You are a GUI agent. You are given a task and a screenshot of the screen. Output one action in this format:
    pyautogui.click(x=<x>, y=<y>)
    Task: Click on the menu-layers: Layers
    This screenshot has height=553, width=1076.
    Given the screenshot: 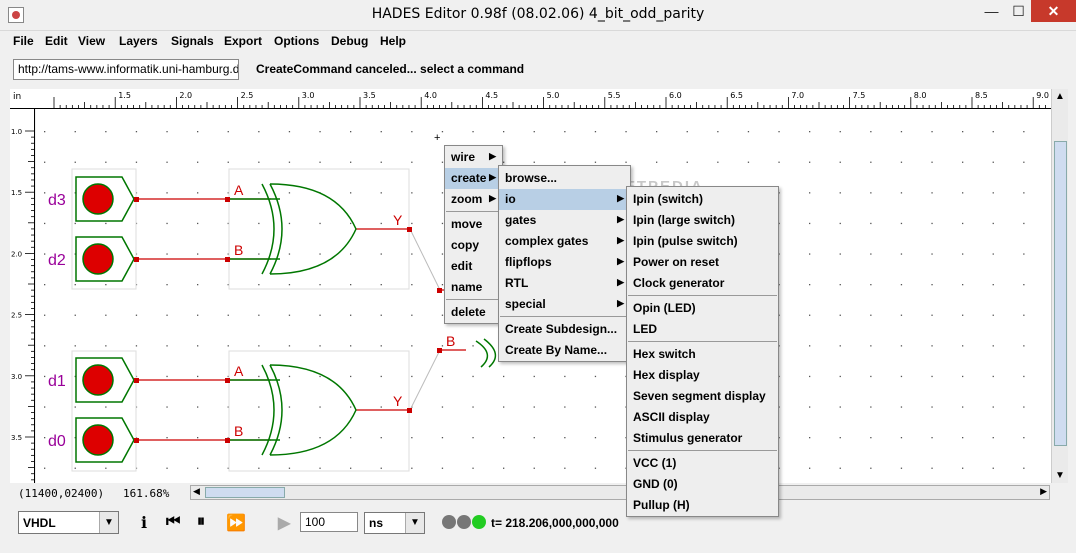 What is the action you would take?
    pyautogui.click(x=138, y=41)
    